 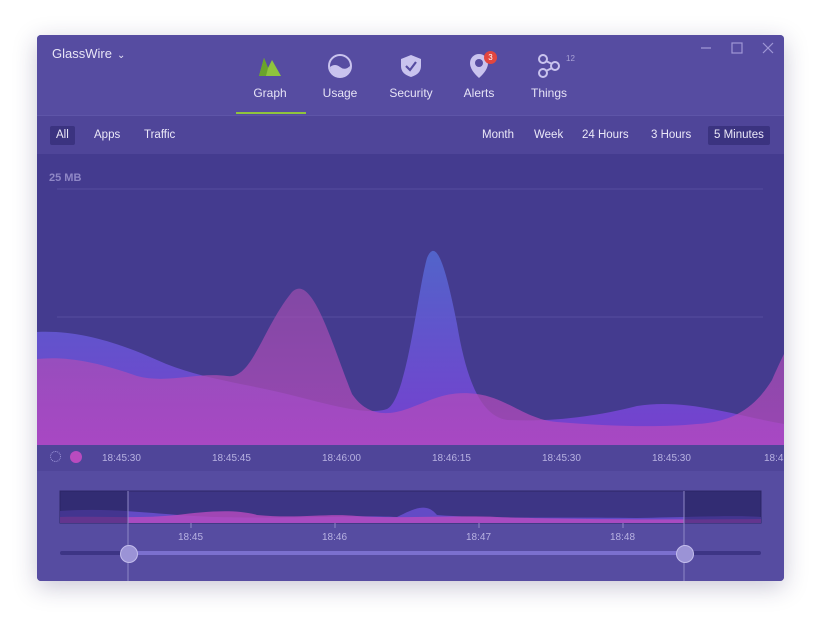 I want to click on things-count: 12, so click(x=570, y=58).